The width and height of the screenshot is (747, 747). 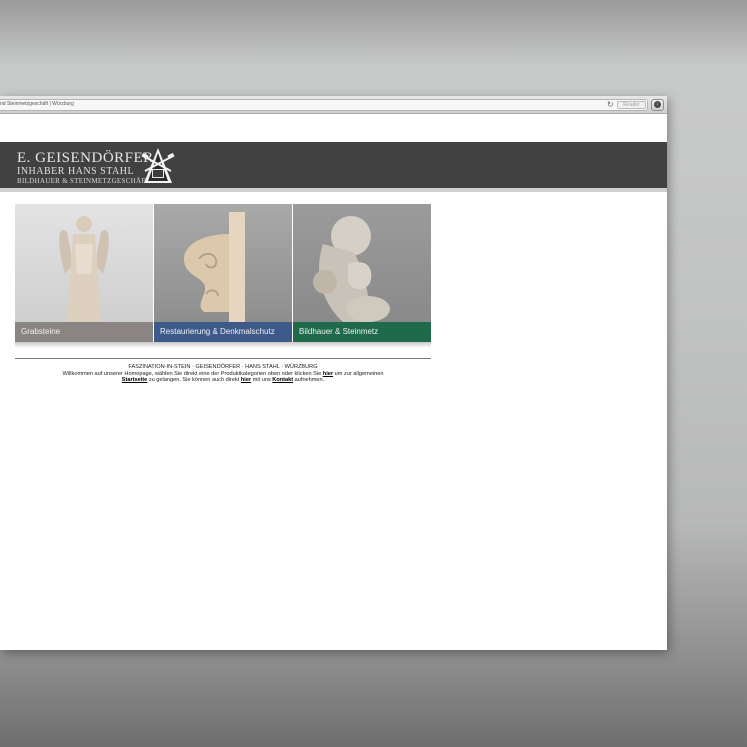 I want to click on welcome-text-part: um zur allgemeinen, so click(x=358, y=373).